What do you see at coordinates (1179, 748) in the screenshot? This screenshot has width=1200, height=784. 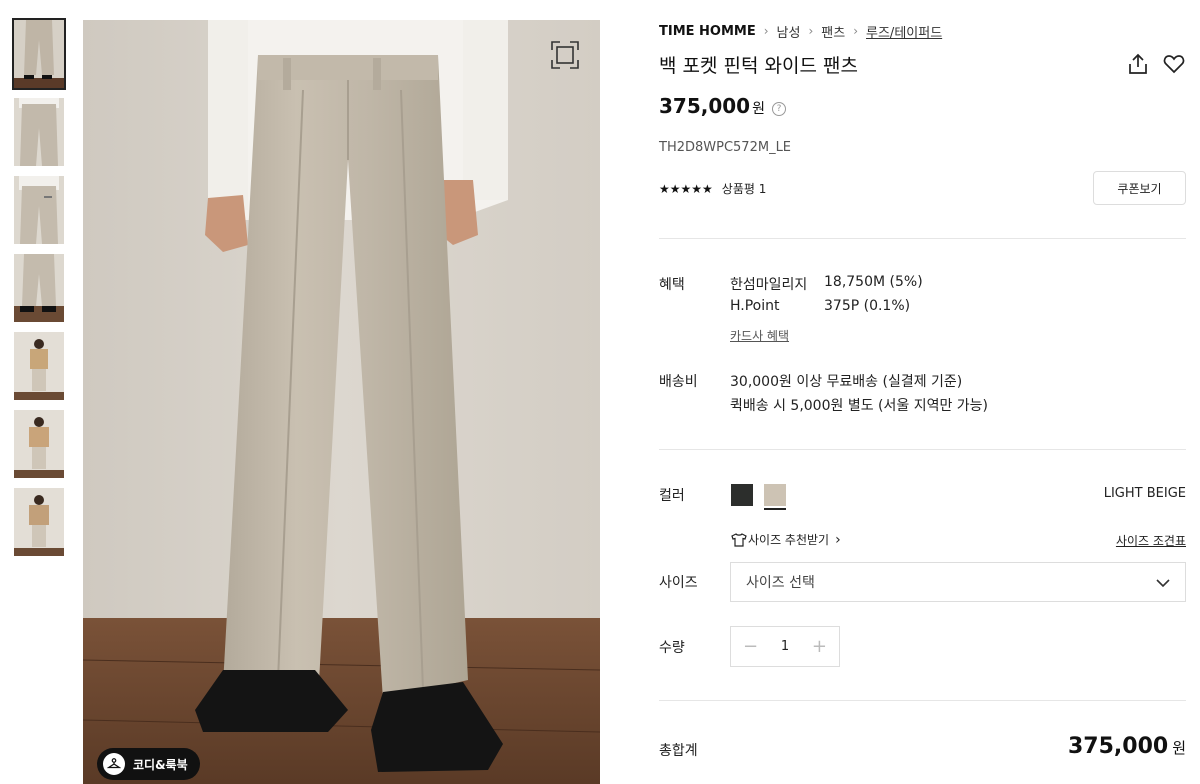 I see `total-price-currency: 원` at bounding box center [1179, 748].